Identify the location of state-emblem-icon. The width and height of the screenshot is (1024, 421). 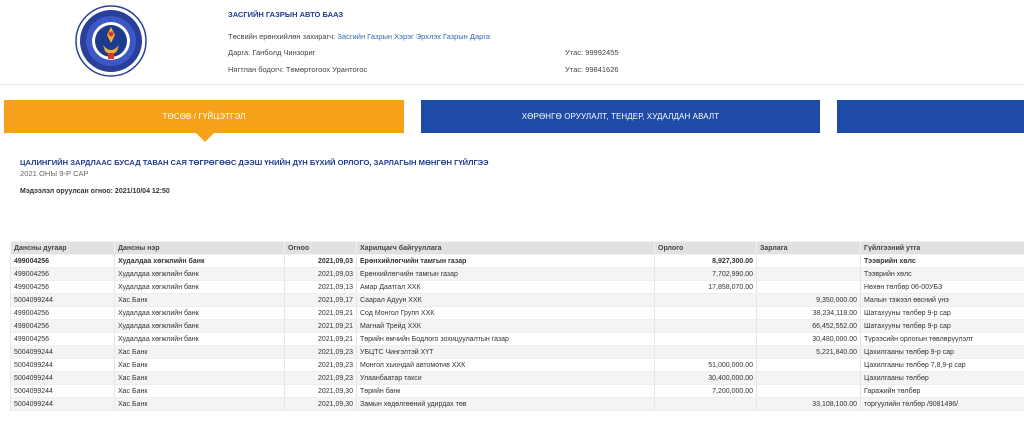
(111, 41).